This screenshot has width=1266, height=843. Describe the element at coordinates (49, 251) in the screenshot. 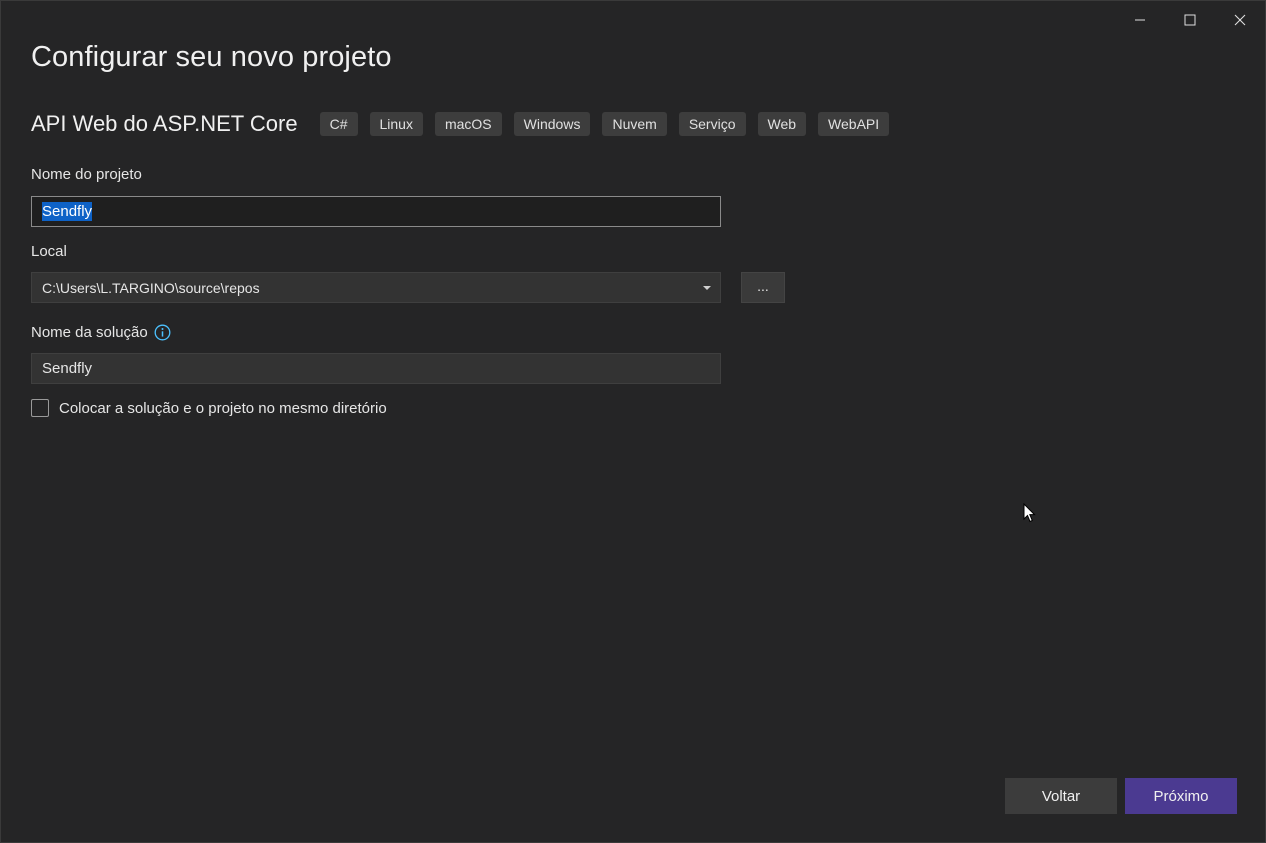

I see `location-label: Local` at that location.